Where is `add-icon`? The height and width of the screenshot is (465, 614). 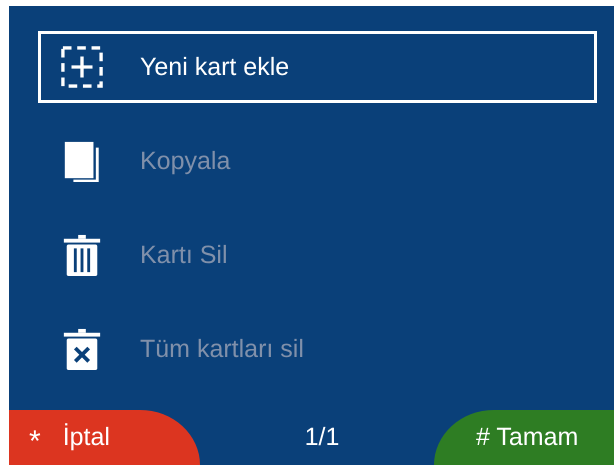 add-icon is located at coordinates (82, 67).